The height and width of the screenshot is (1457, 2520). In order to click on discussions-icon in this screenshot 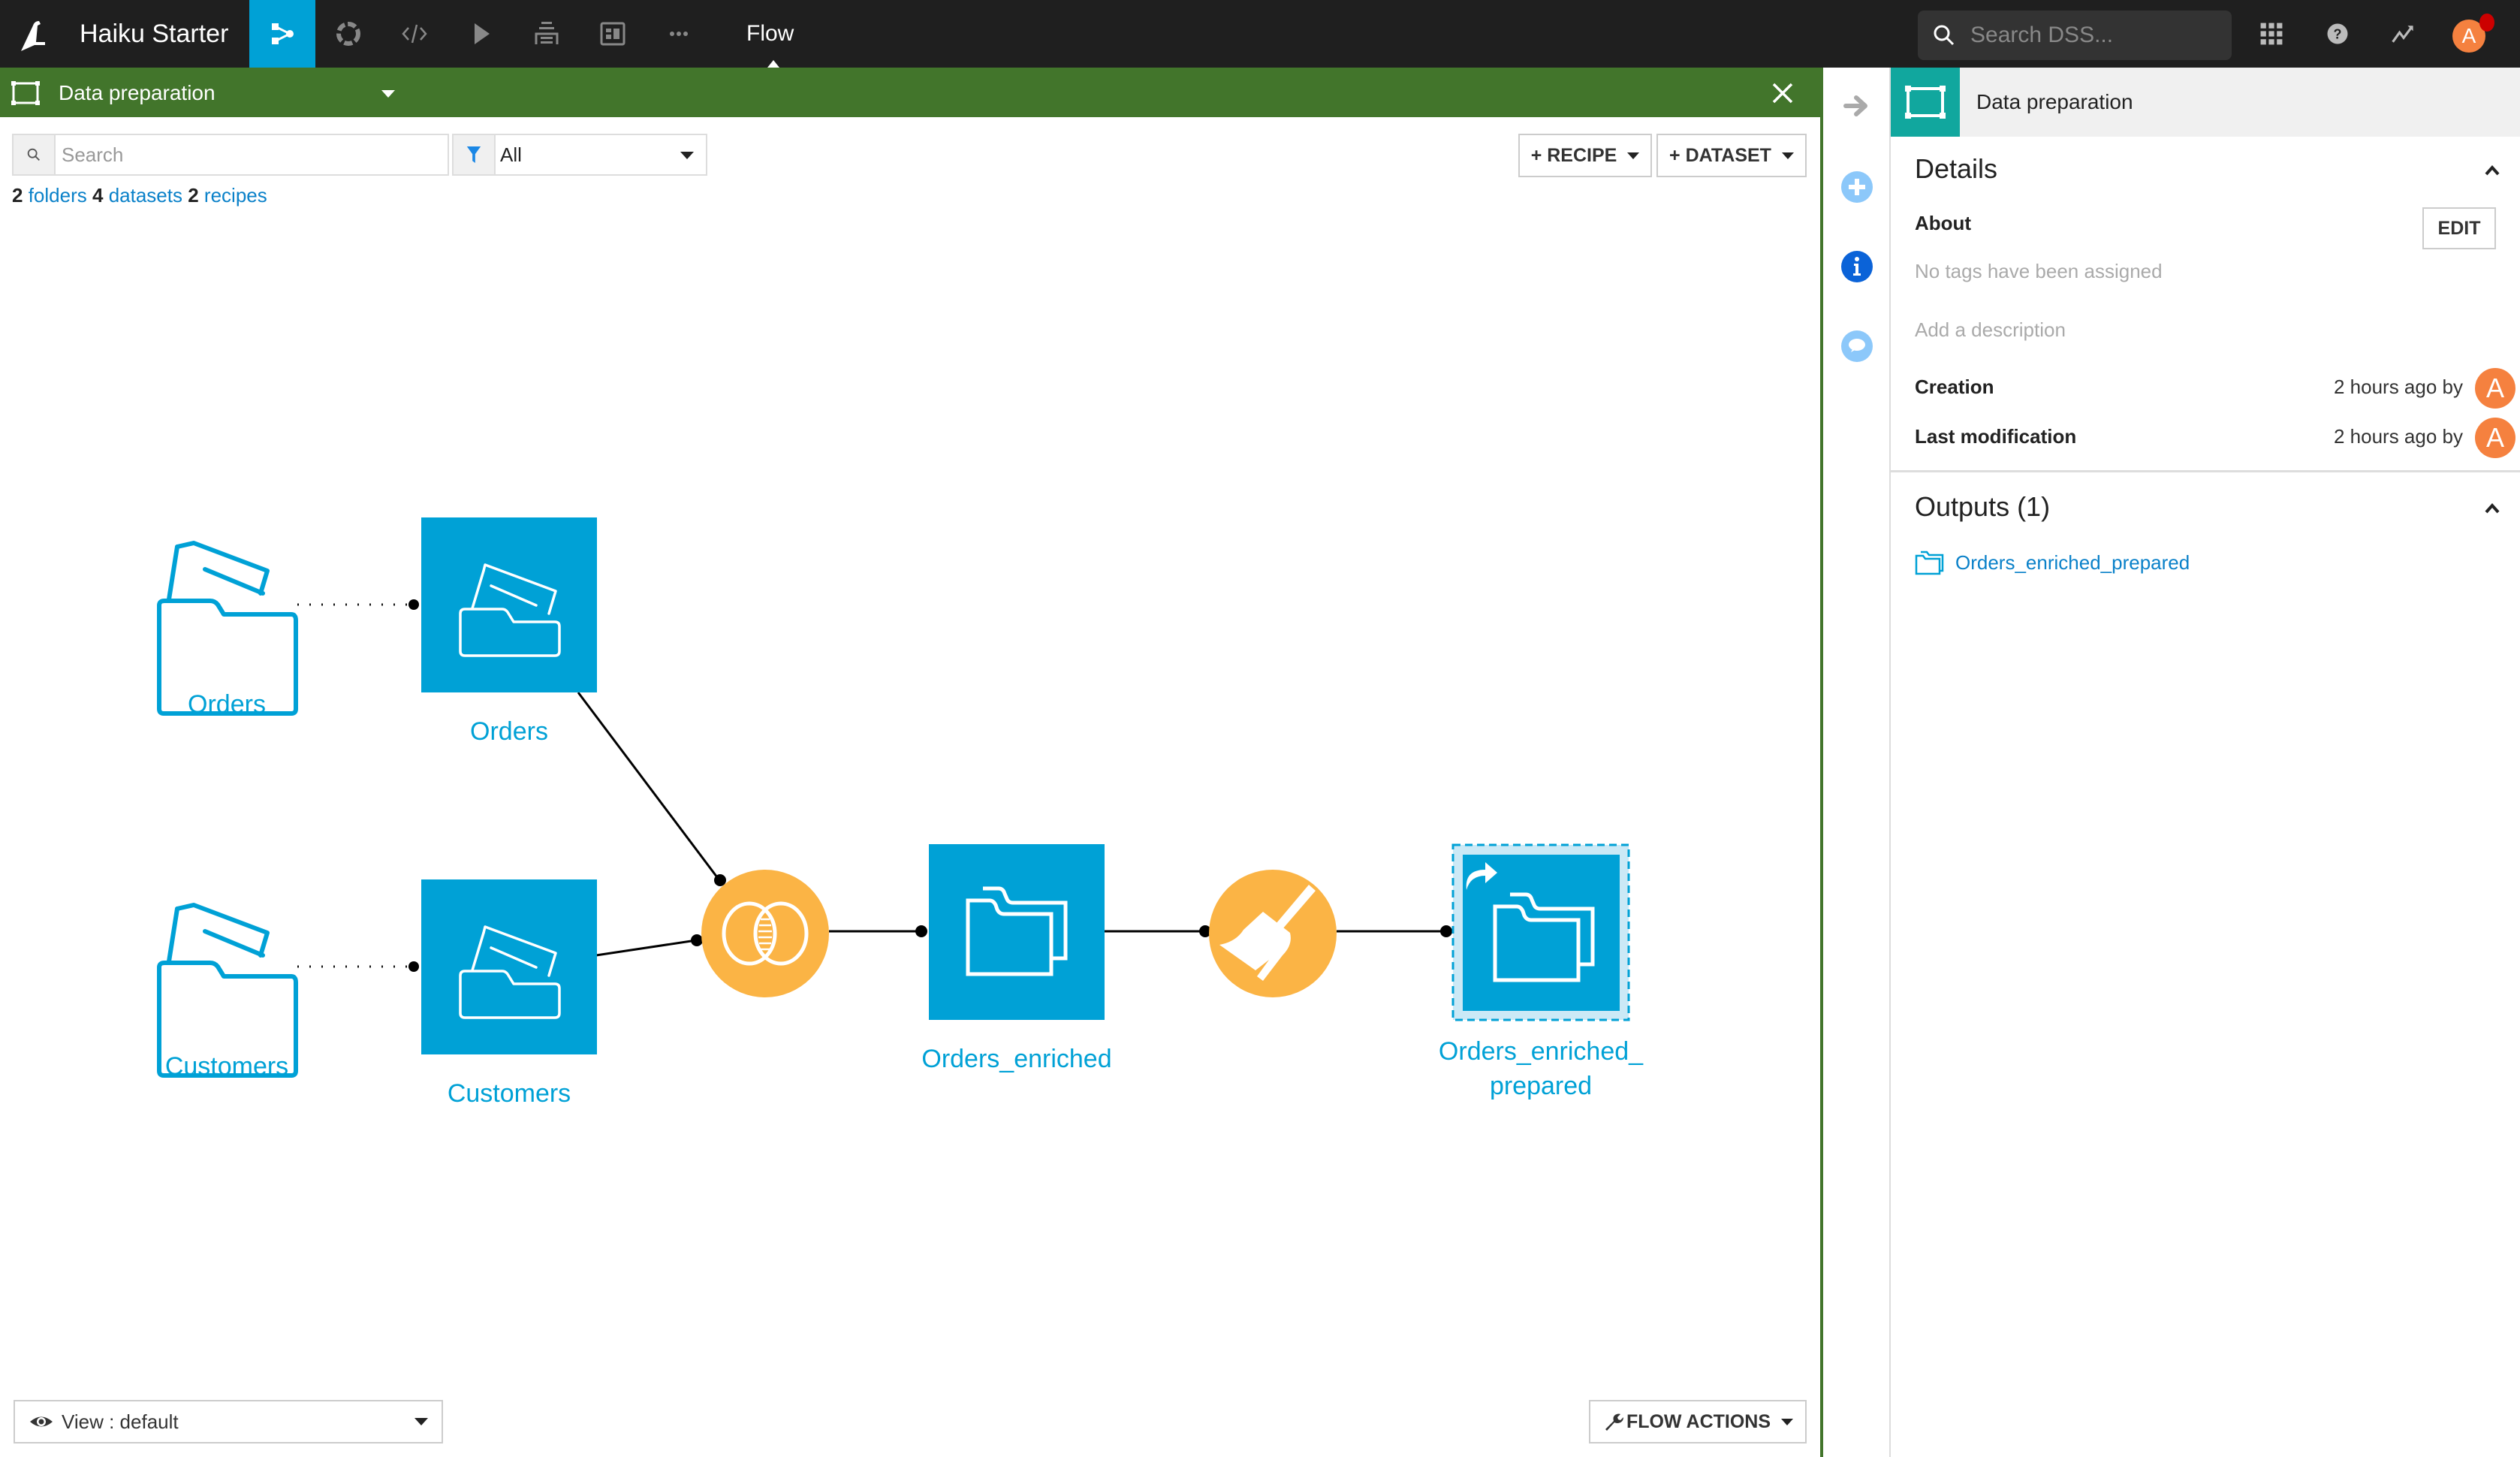, I will do `click(1857, 346)`.